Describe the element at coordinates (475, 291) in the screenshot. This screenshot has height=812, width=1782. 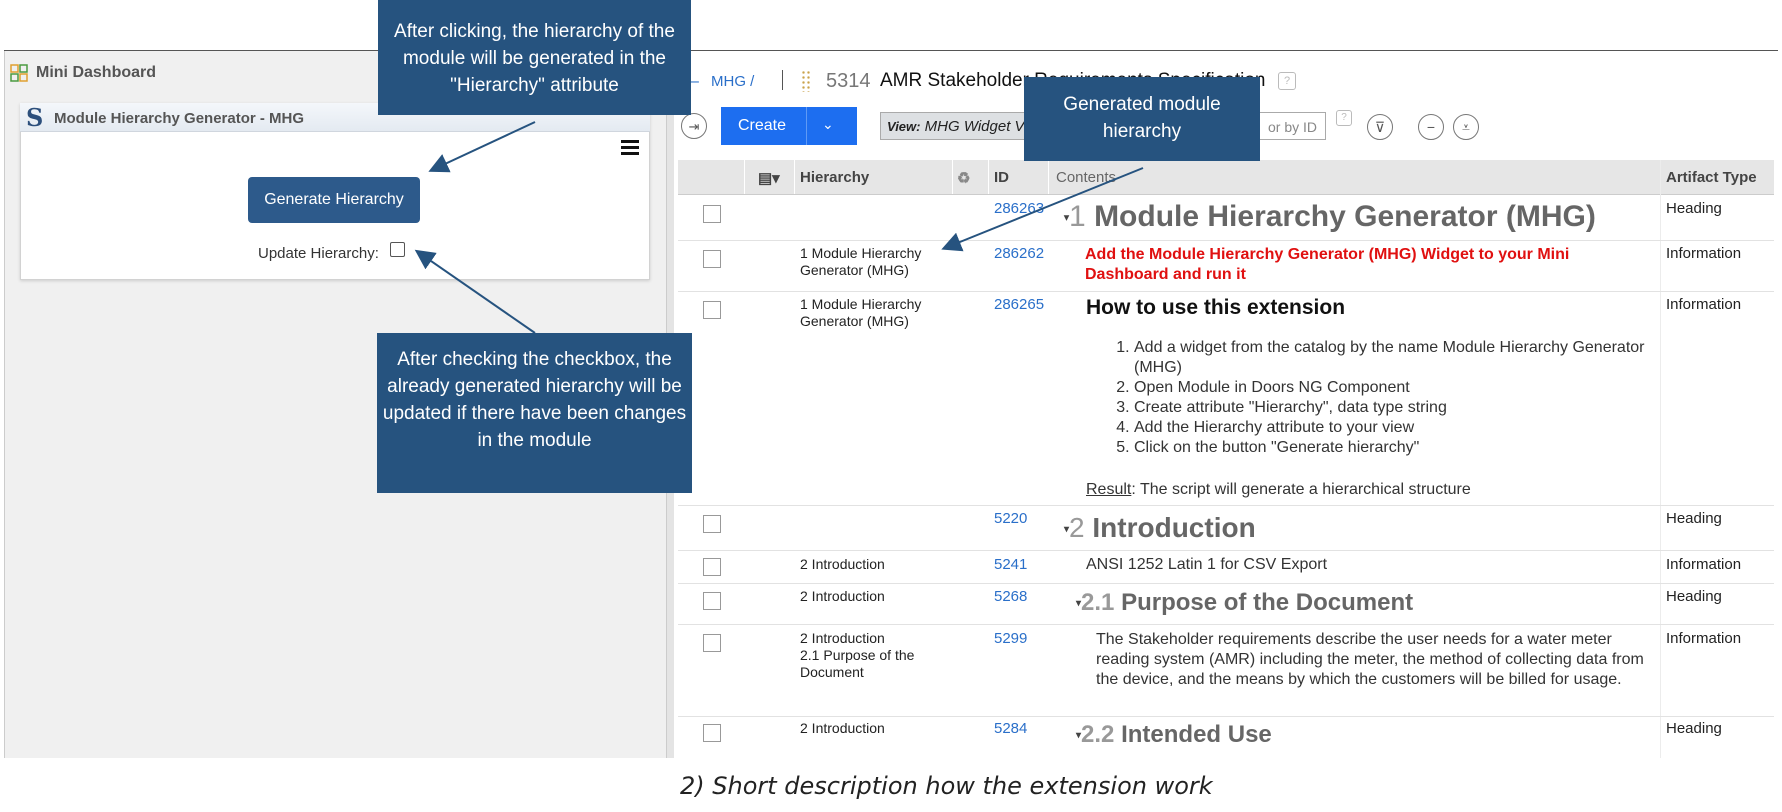
I see `arrow-to-checkbox` at that location.